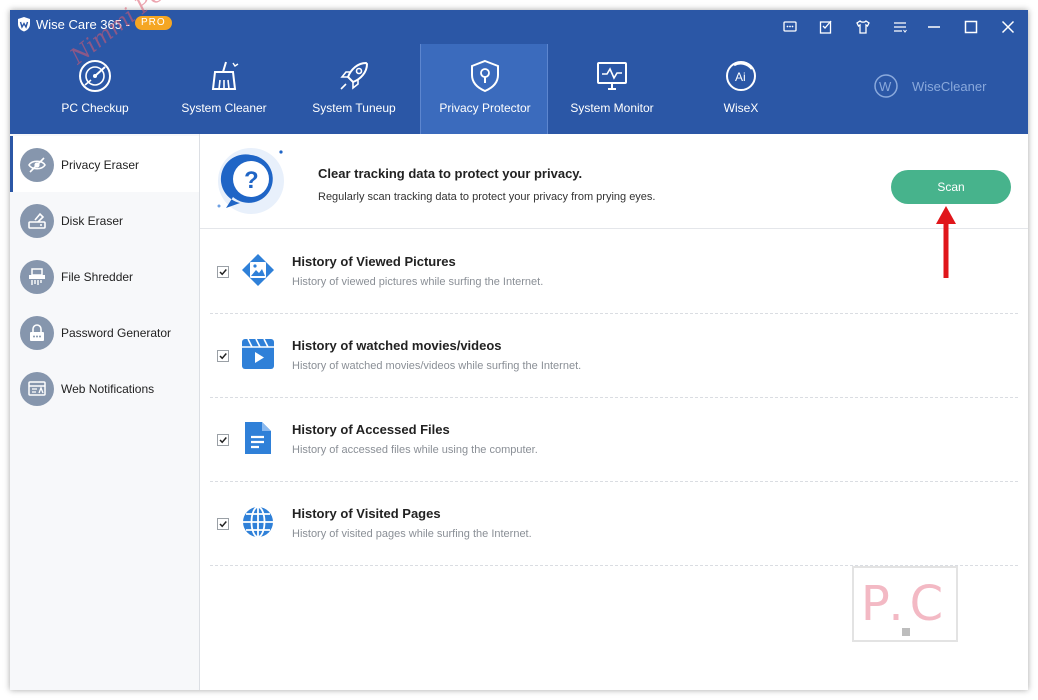 This screenshot has width=1038, height=700. What do you see at coordinates (37, 165) in the screenshot?
I see `eye-slash-icon` at bounding box center [37, 165].